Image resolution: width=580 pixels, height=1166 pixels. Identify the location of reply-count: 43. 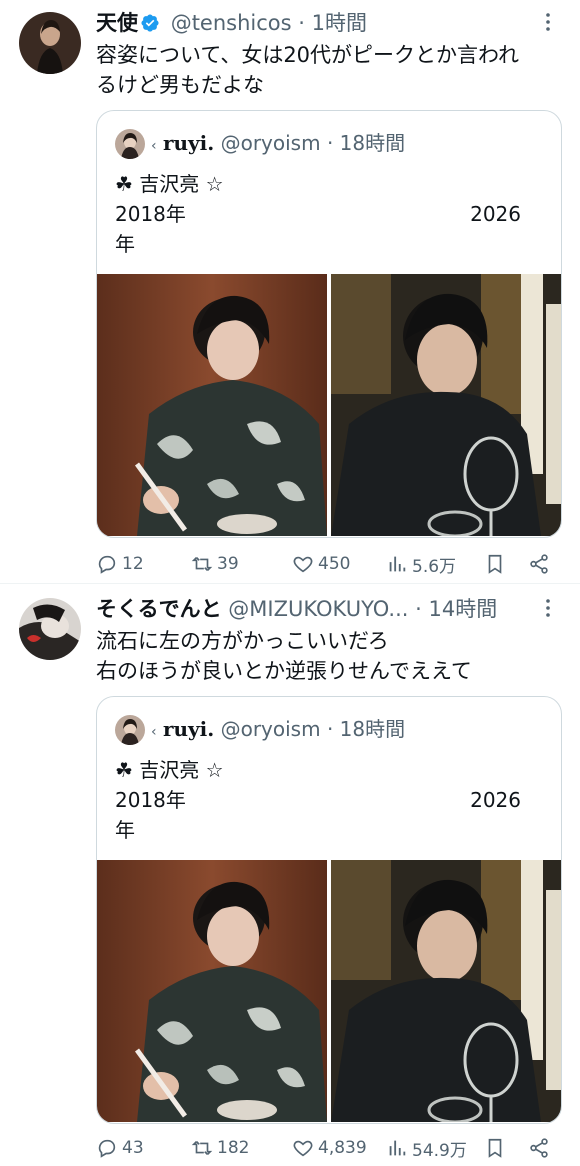
(133, 1148).